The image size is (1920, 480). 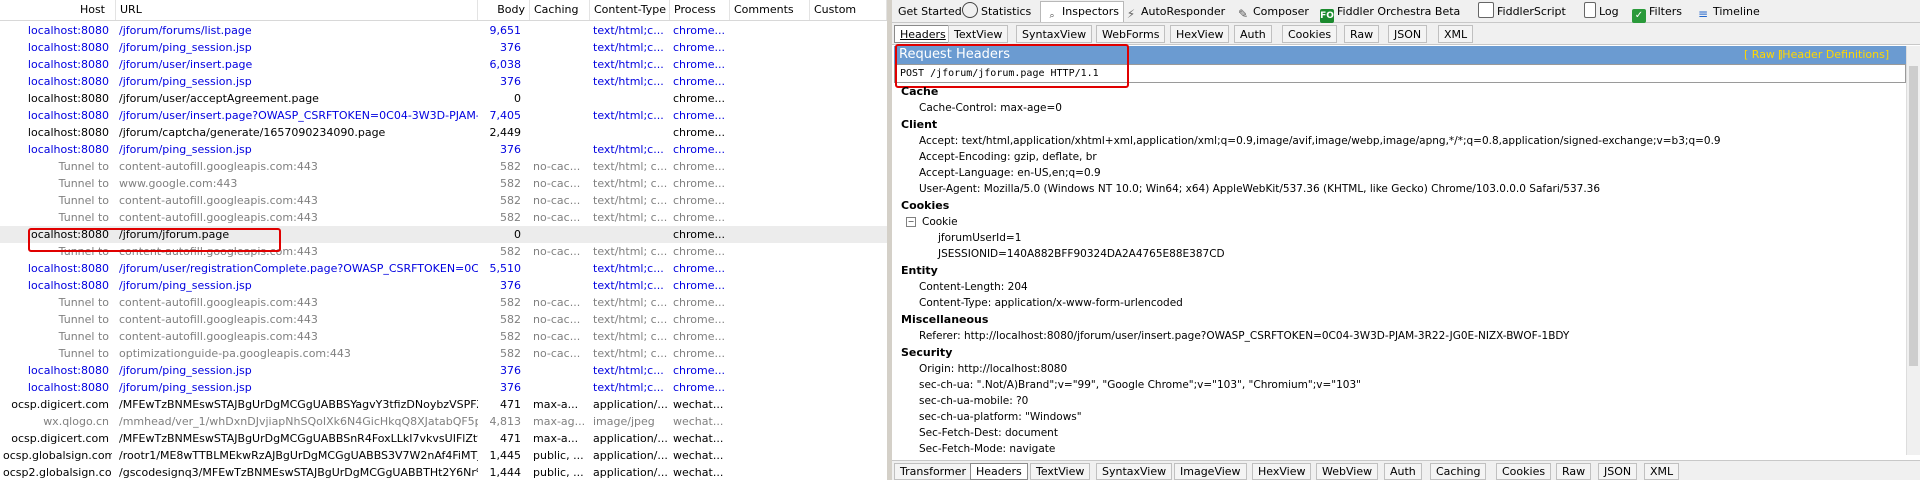 What do you see at coordinates (1618, 471) in the screenshot?
I see `resp-tab-json: JSON` at bounding box center [1618, 471].